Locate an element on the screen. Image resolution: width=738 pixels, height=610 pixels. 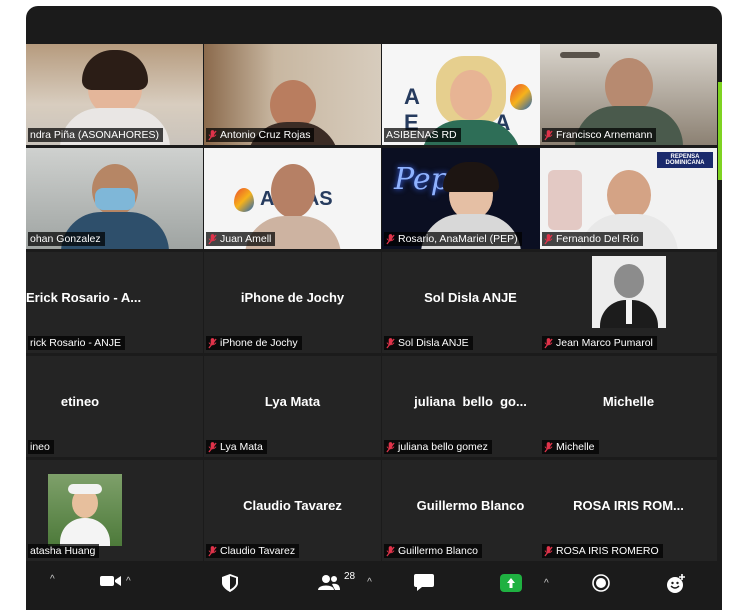
participant-name-label: Fernando Del Río is located at coordinates (592, 239).